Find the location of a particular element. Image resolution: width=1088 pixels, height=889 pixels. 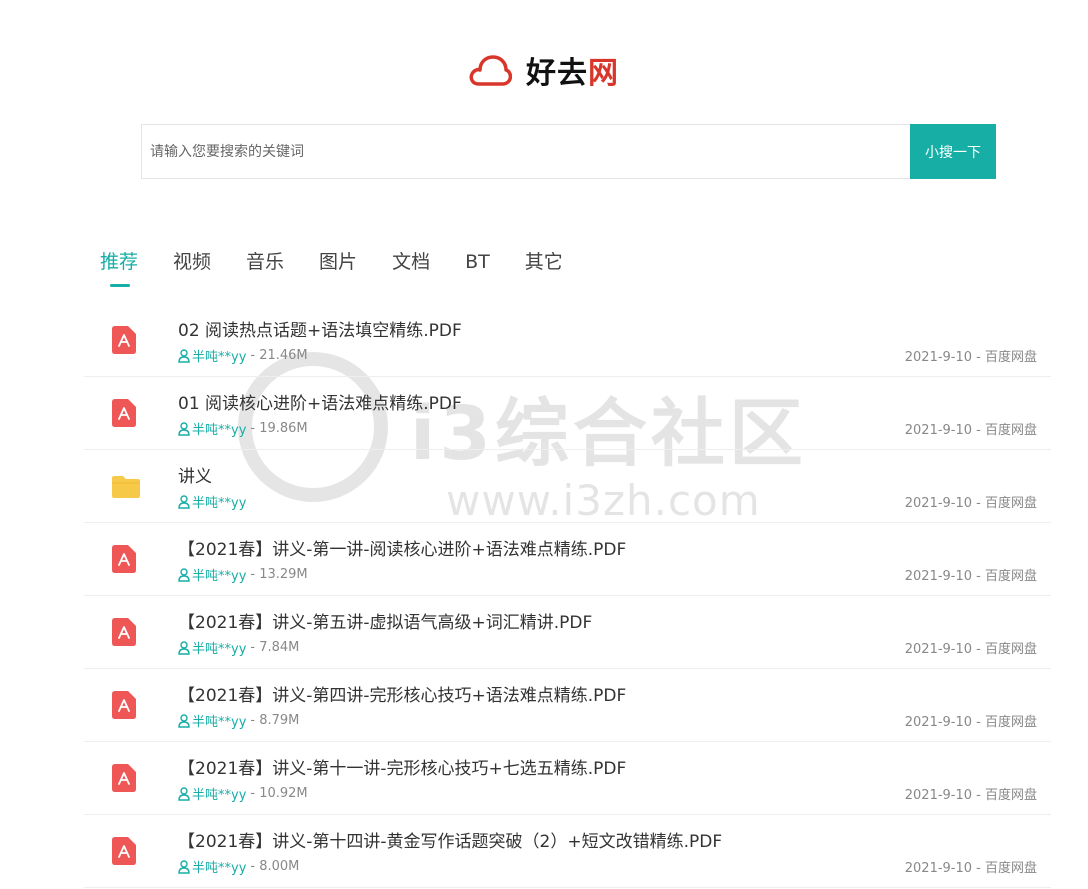

item-meta: 半吨**yy - 13.29M is located at coordinates (243, 574).